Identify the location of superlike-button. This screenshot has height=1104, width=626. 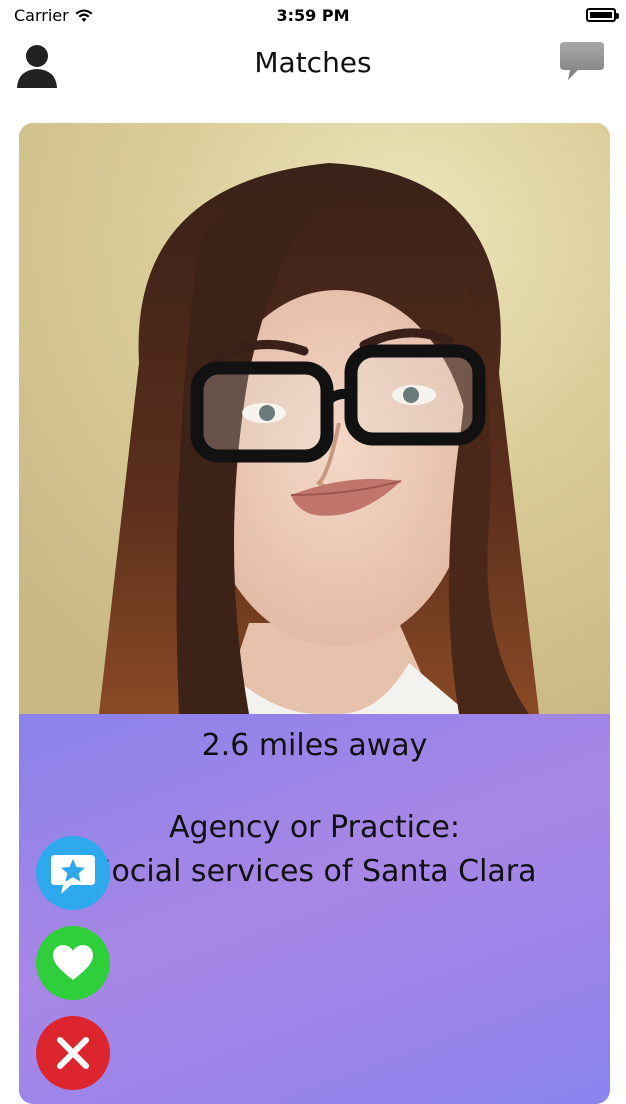
(73, 873).